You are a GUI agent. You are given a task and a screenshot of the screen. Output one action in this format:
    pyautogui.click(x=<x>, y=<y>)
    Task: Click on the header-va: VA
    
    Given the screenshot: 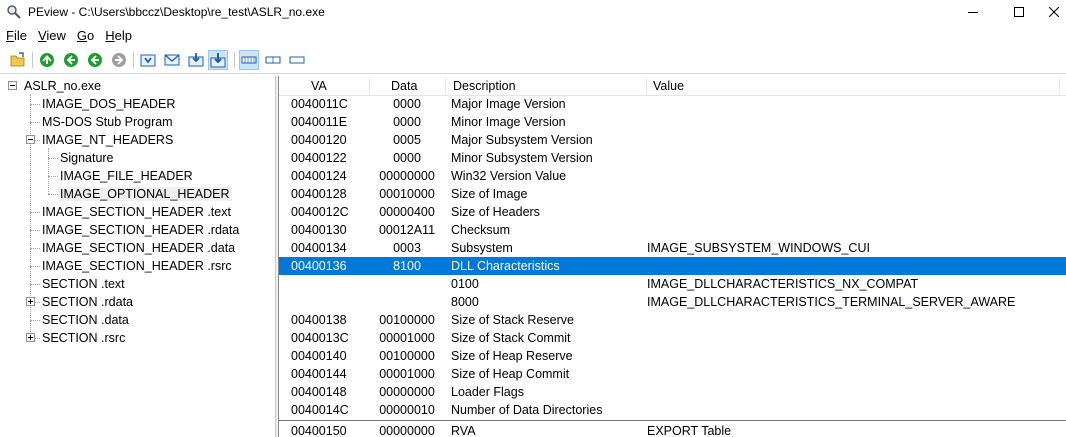 What is the action you would take?
    pyautogui.click(x=319, y=86)
    